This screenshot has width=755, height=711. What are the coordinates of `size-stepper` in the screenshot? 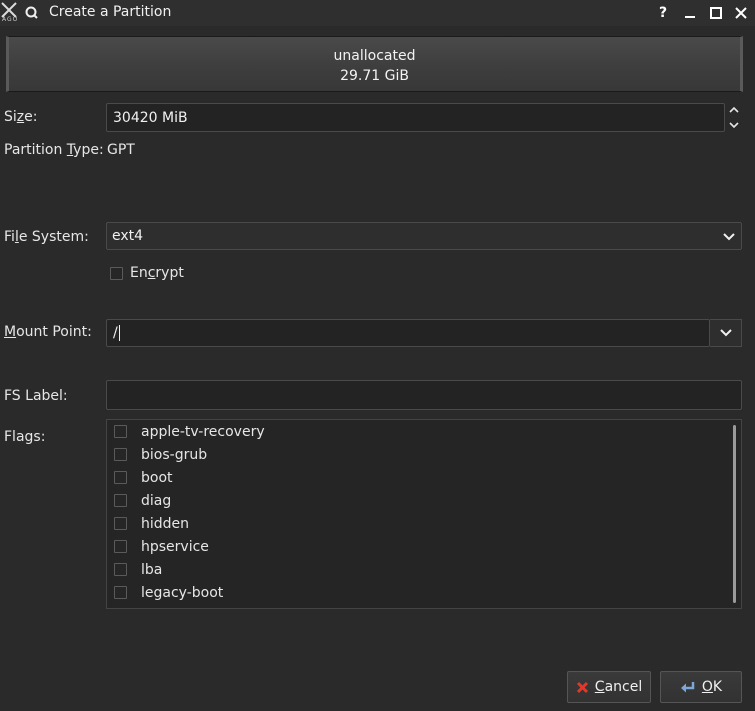 It's located at (734, 117).